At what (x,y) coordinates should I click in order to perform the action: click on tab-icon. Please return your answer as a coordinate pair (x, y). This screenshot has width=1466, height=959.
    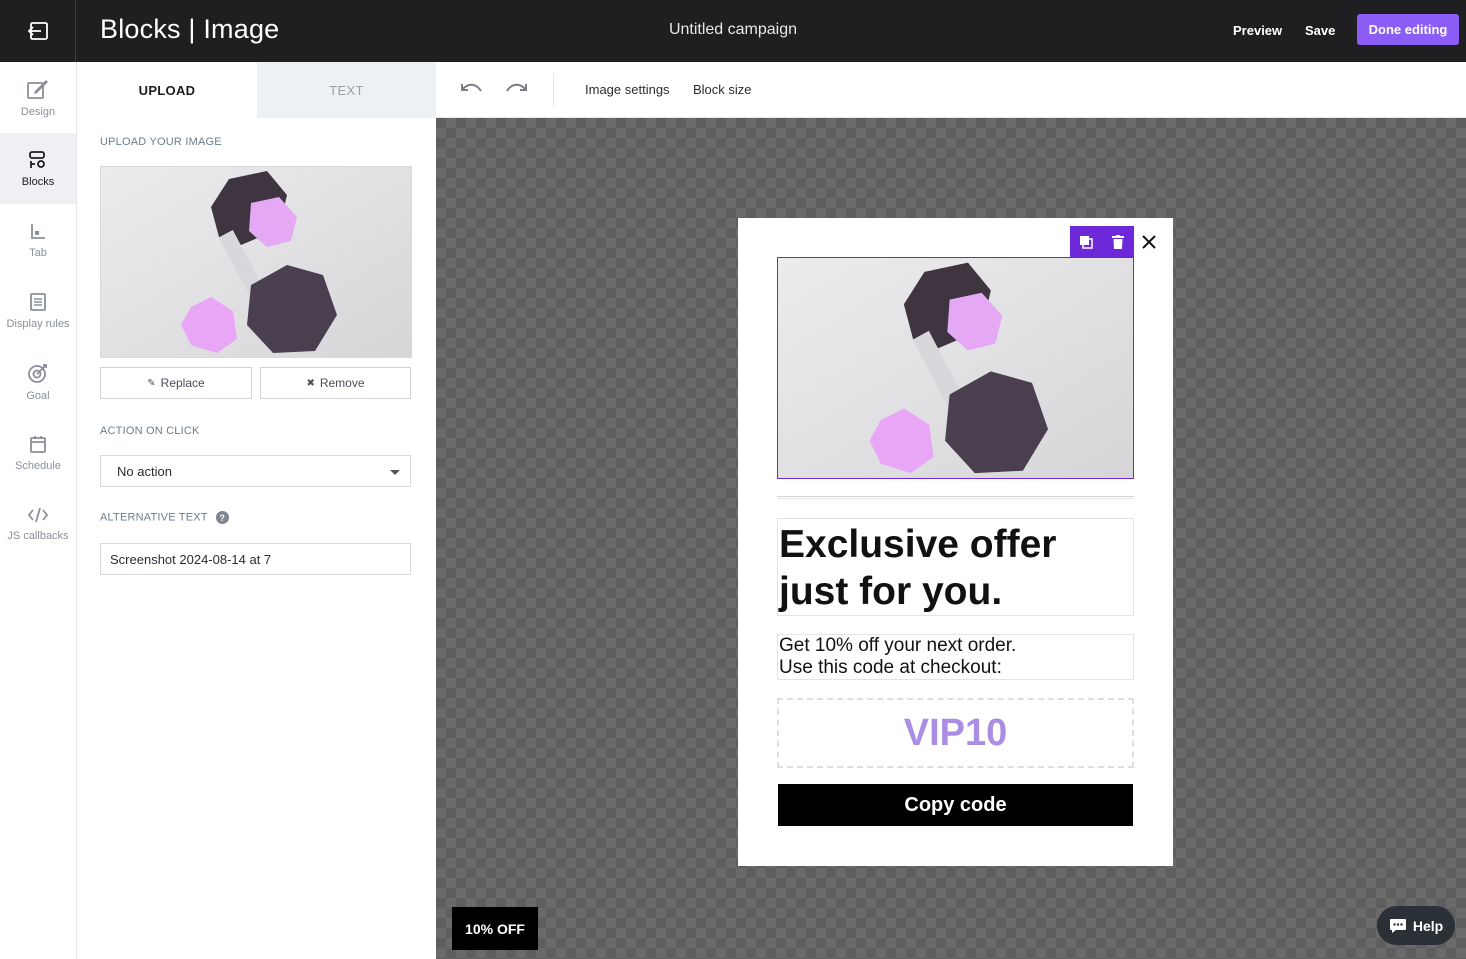
    Looking at the image, I should click on (38, 231).